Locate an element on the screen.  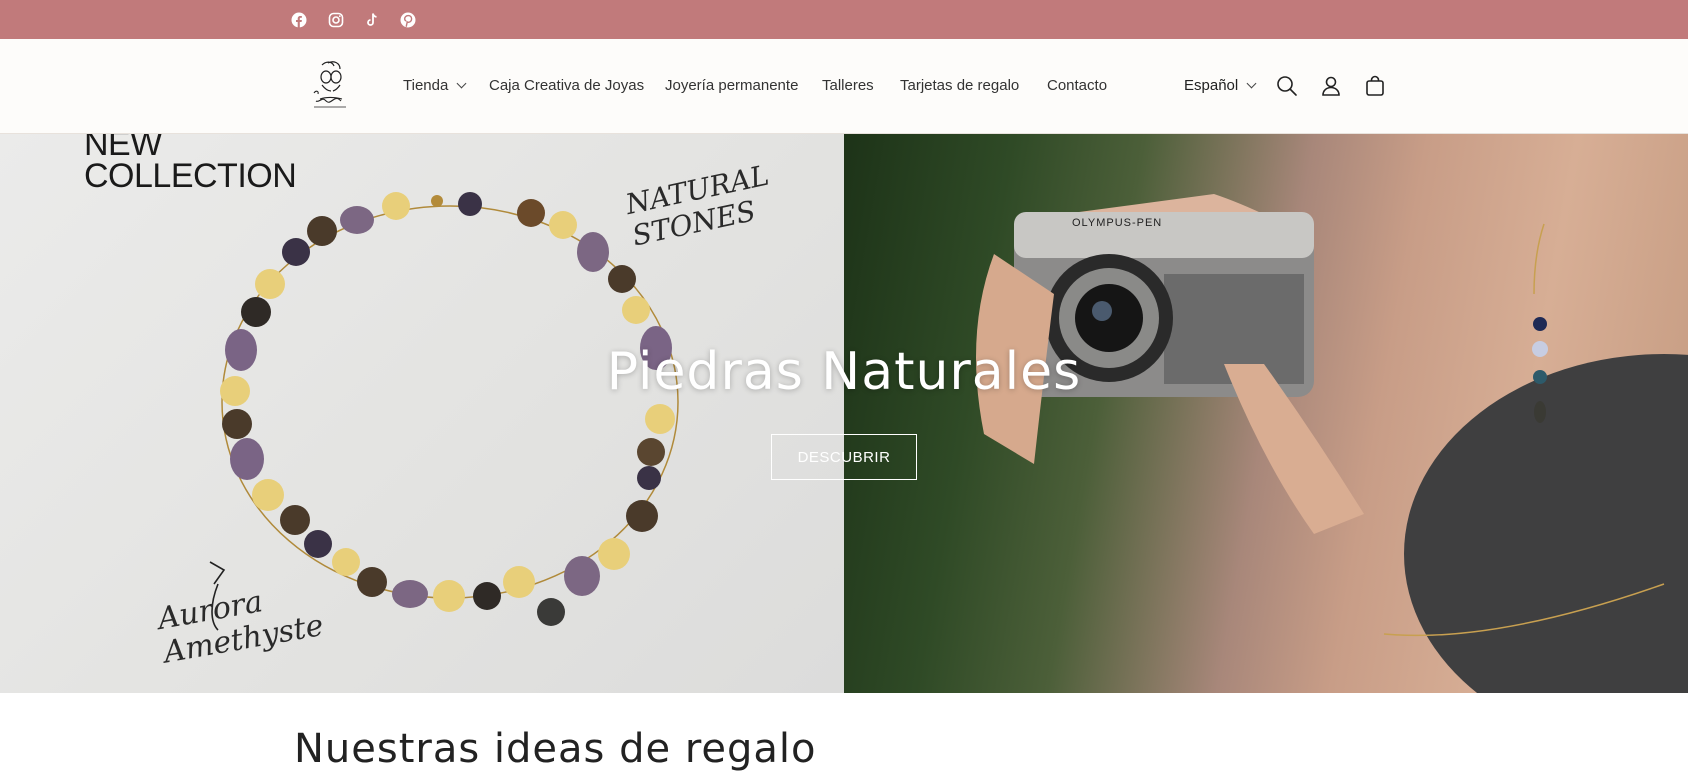
nav-joyeria-permanente: Joyería permanente is located at coordinates (731, 85).